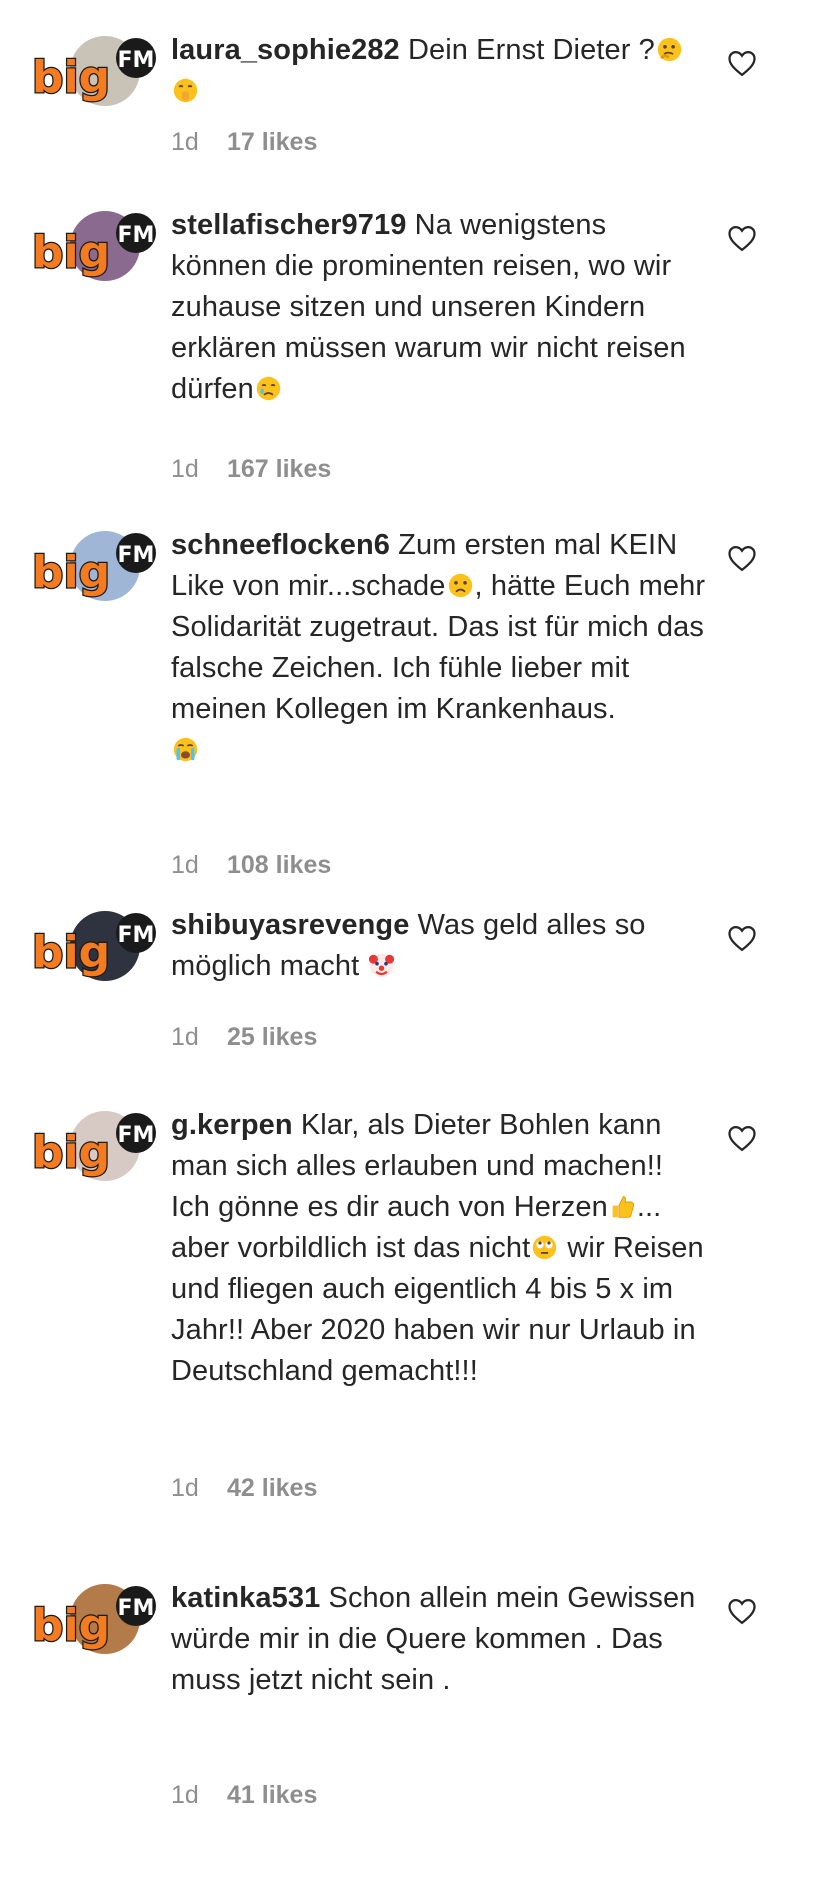 The width and height of the screenshot is (820, 1880). What do you see at coordinates (185, 749) in the screenshot?
I see `loudly-crying-face-icon` at bounding box center [185, 749].